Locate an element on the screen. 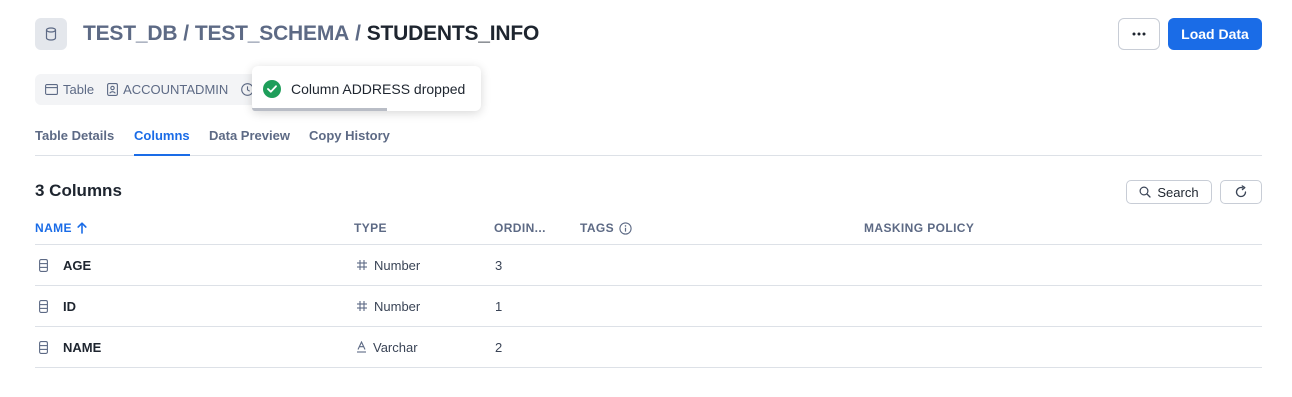 The image size is (1292, 397). refresh-button is located at coordinates (1241, 192).